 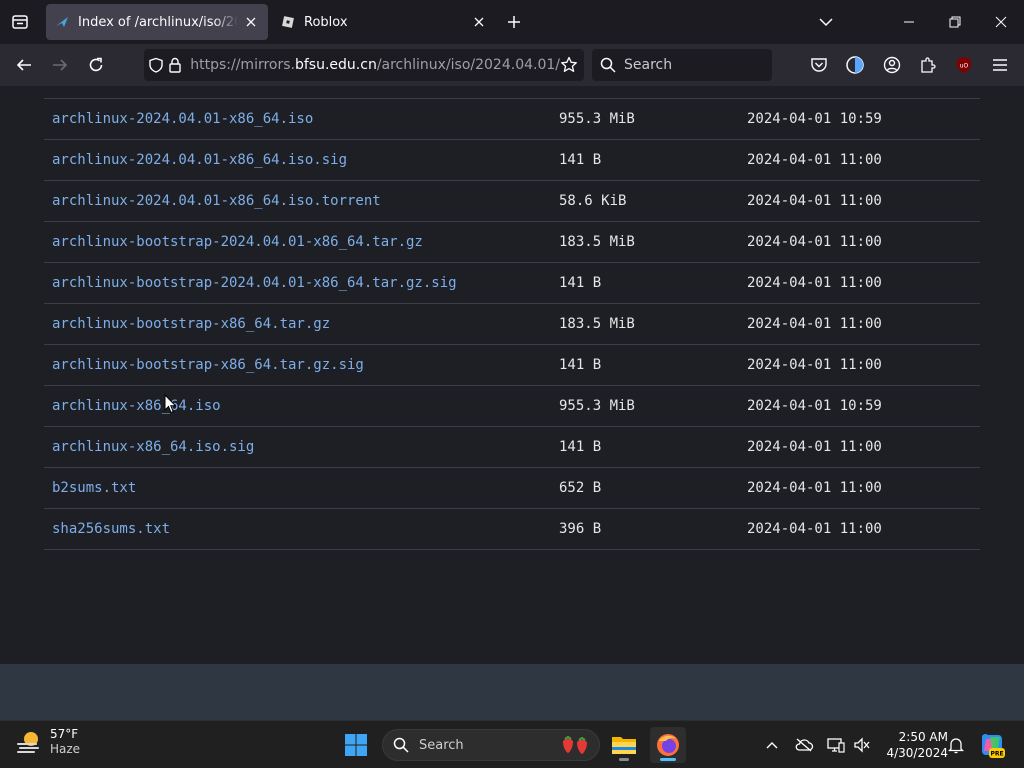 What do you see at coordinates (1016, 375) in the screenshot?
I see `page-scrollbar` at bounding box center [1016, 375].